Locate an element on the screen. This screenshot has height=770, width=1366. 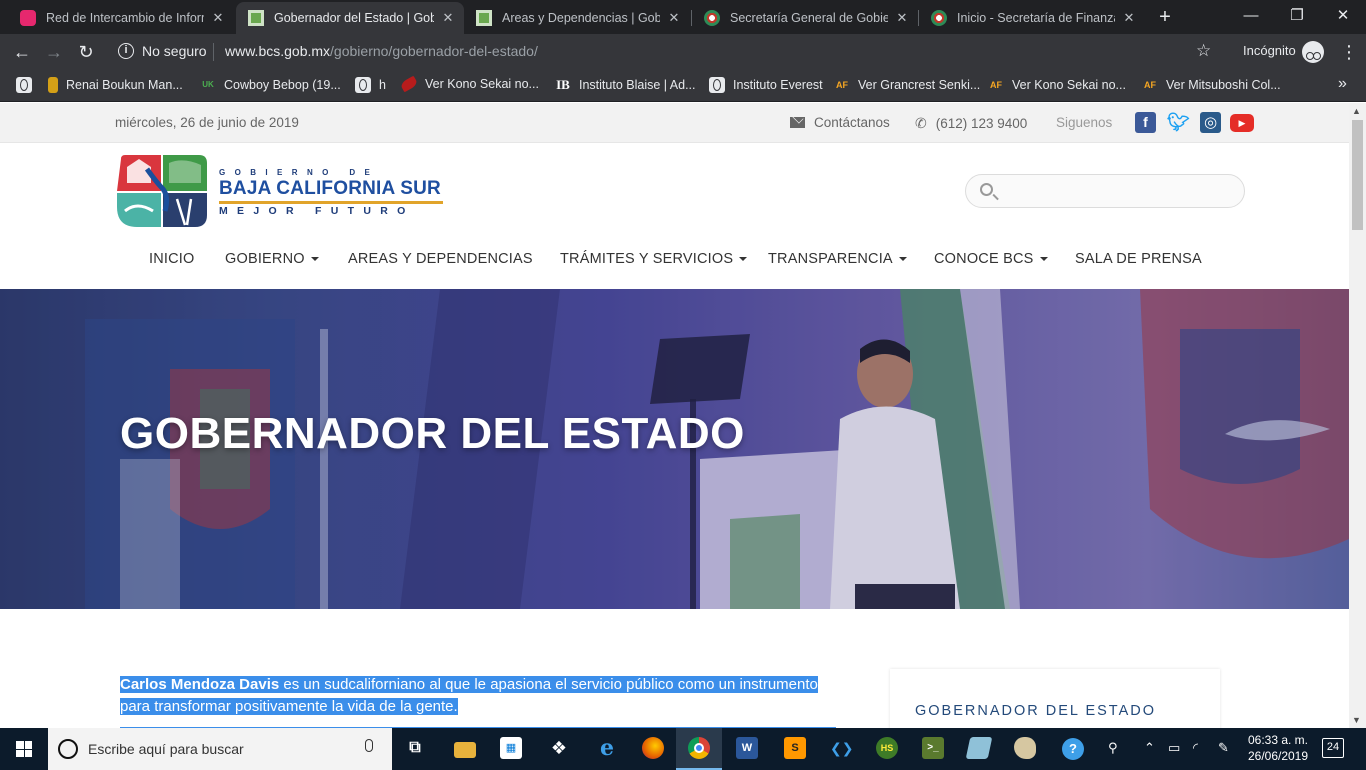
menu-item-areas: AREAS Y DEPENDENCIAS is located at coordinates (440, 259).